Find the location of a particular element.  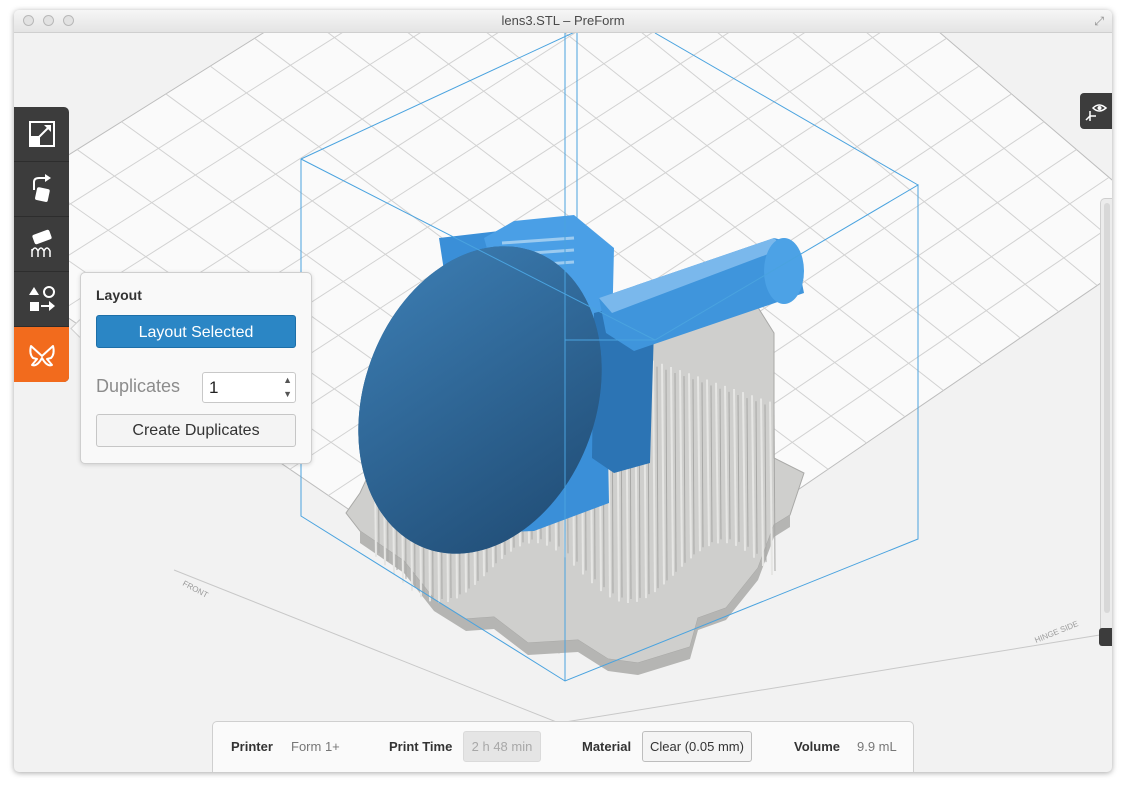

scale-icon is located at coordinates (41, 134).